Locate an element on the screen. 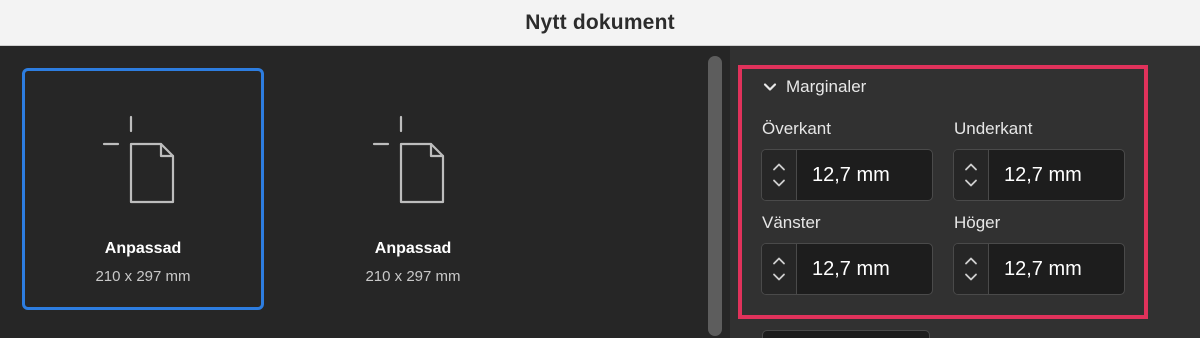 The height and width of the screenshot is (338, 1200). next-field-partial is located at coordinates (846, 334).